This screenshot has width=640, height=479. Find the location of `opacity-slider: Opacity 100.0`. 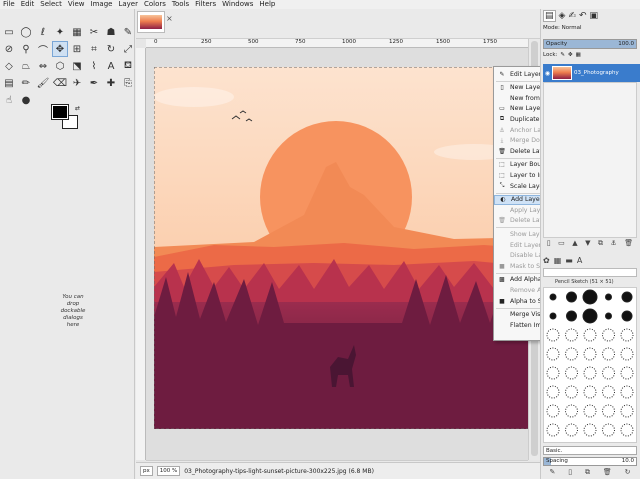

opacity-slider: Opacity 100.0 is located at coordinates (590, 44).